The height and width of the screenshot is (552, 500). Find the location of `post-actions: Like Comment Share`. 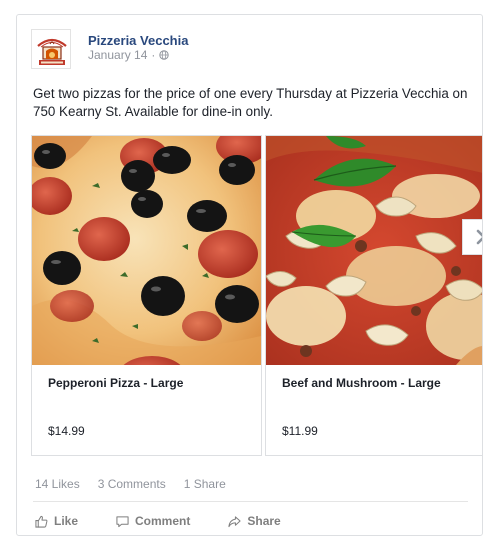

post-actions: Like Comment Share is located at coordinates (250, 521).